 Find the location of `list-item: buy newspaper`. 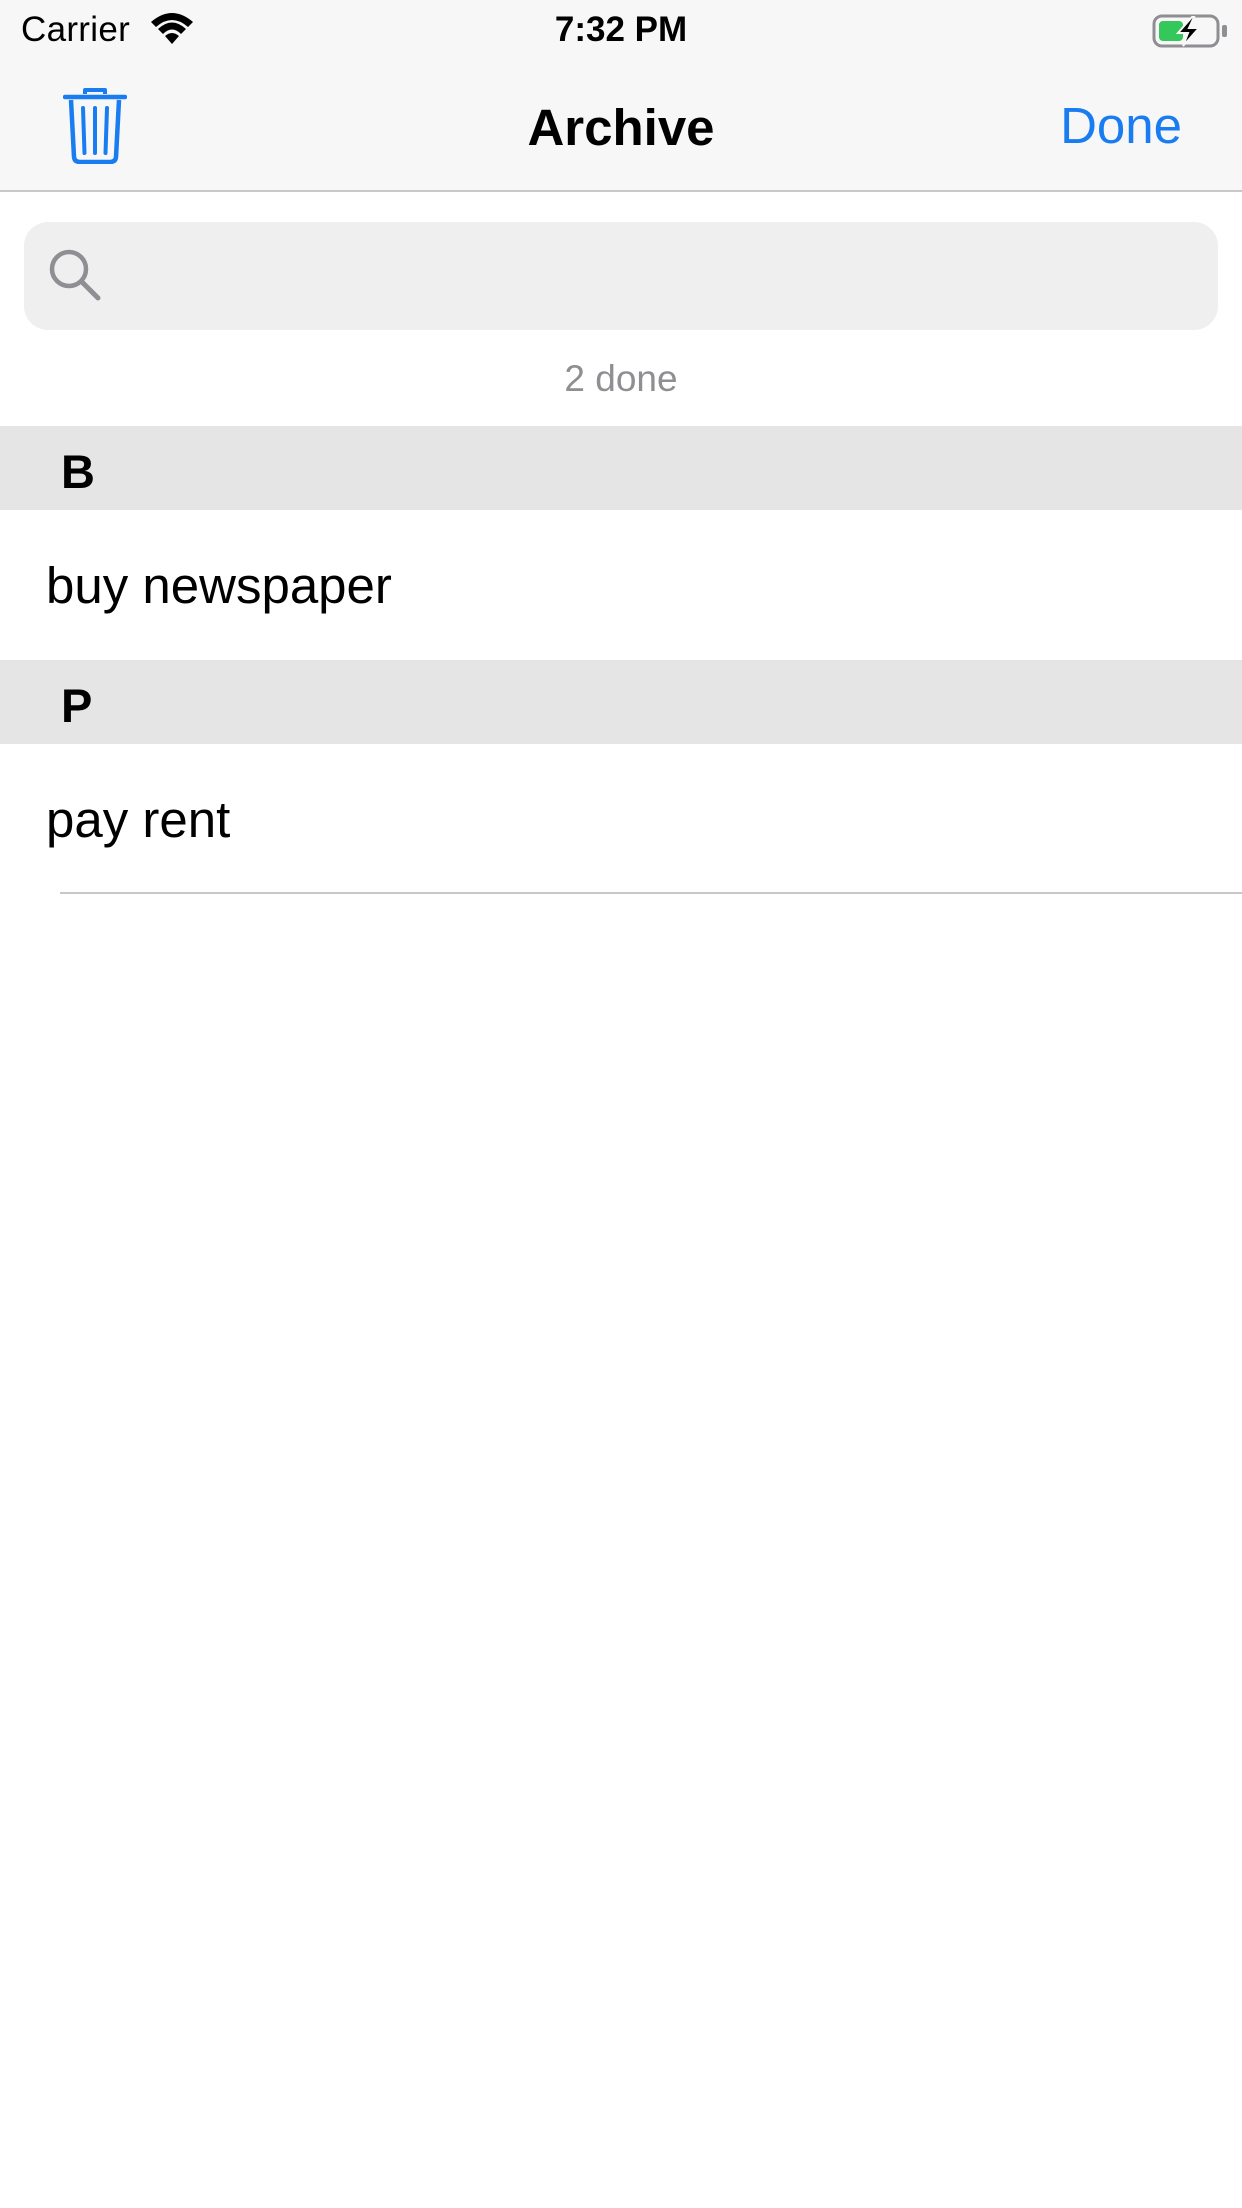

list-item: buy newspaper is located at coordinates (621, 585).